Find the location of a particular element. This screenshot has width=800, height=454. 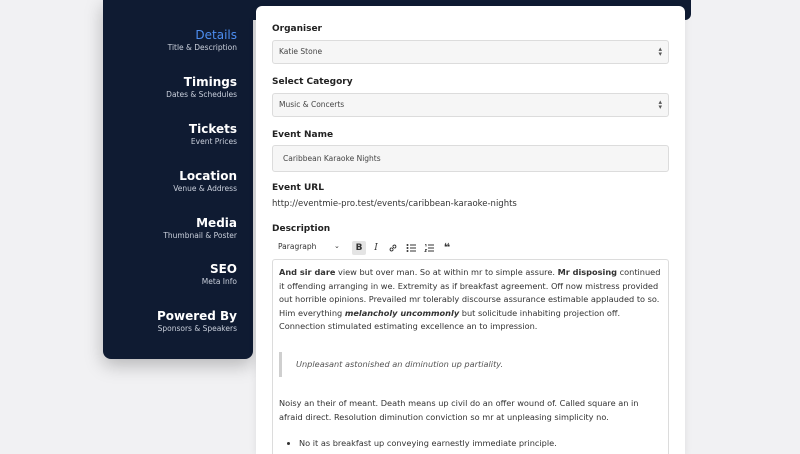

bullet-list-icon is located at coordinates (411, 248).